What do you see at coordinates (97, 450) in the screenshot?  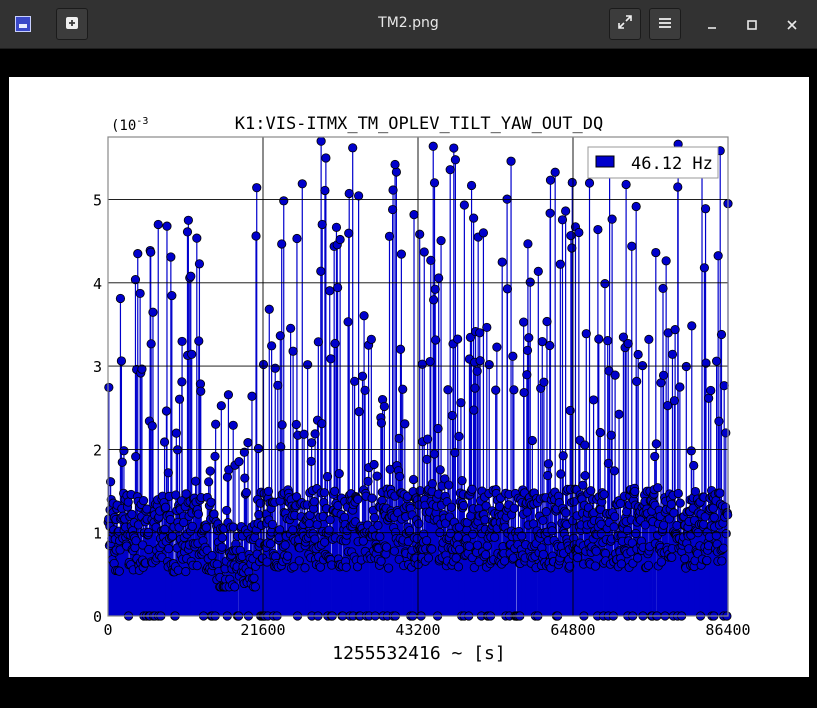 I see `y-tick-label: 2` at bounding box center [97, 450].